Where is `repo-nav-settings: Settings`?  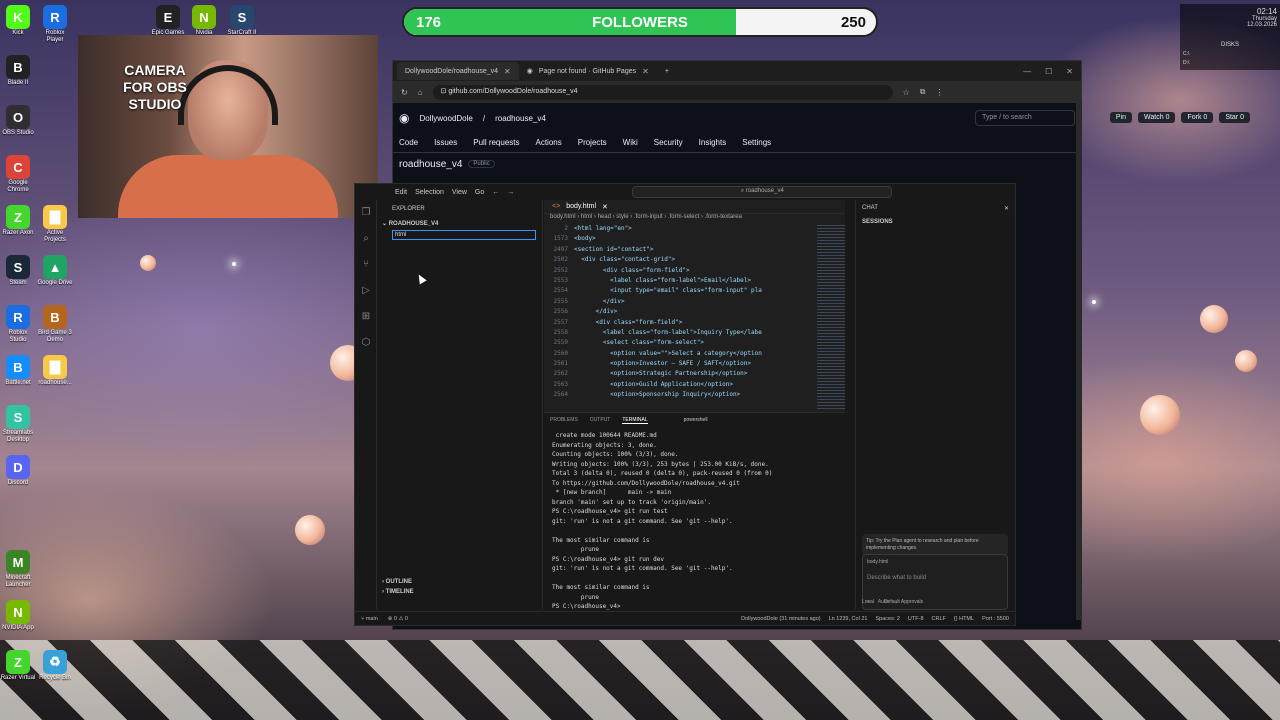 repo-nav-settings: Settings is located at coordinates (756, 142).